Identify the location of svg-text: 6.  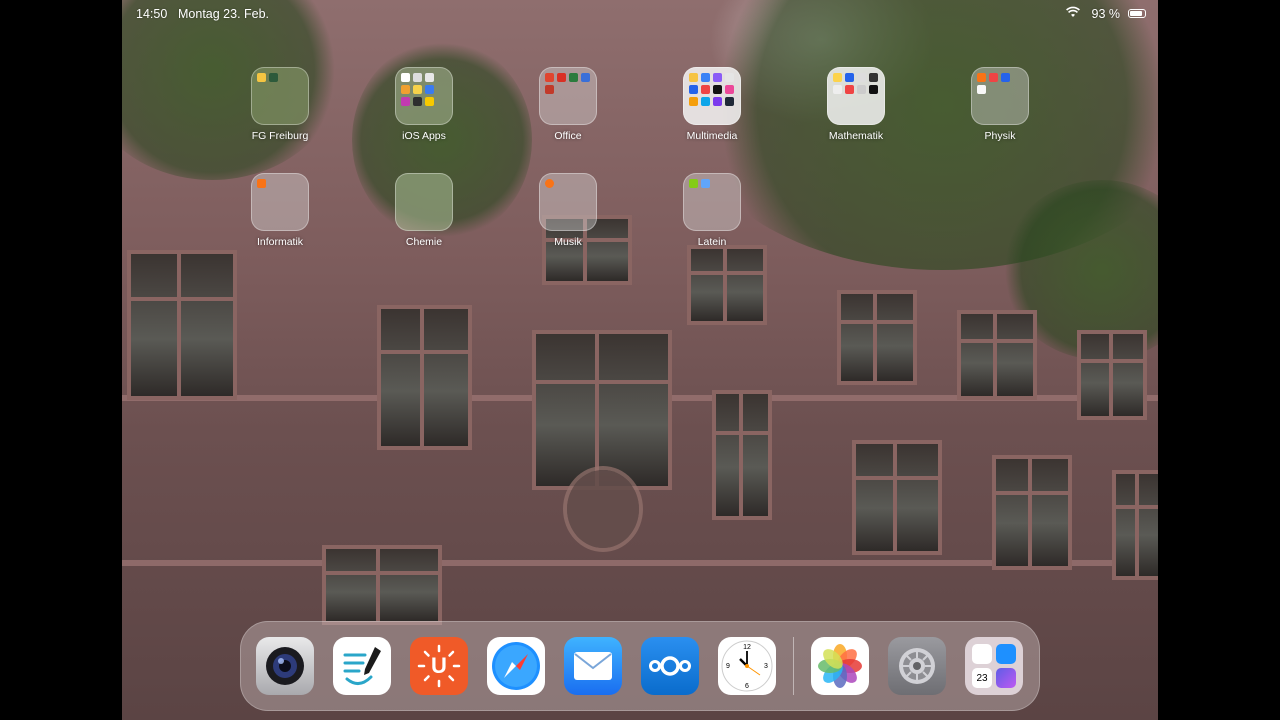
(747, 686).